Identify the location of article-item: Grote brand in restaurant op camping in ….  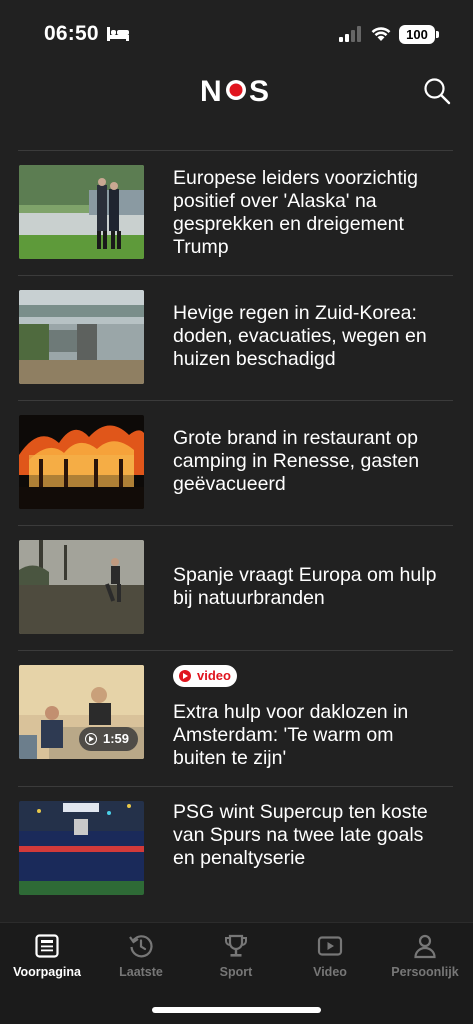
(235, 462).